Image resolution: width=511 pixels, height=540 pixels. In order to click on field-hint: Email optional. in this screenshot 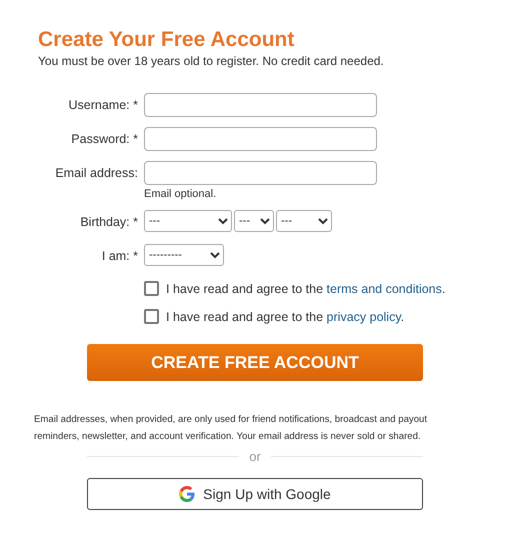, I will do `click(181, 194)`.